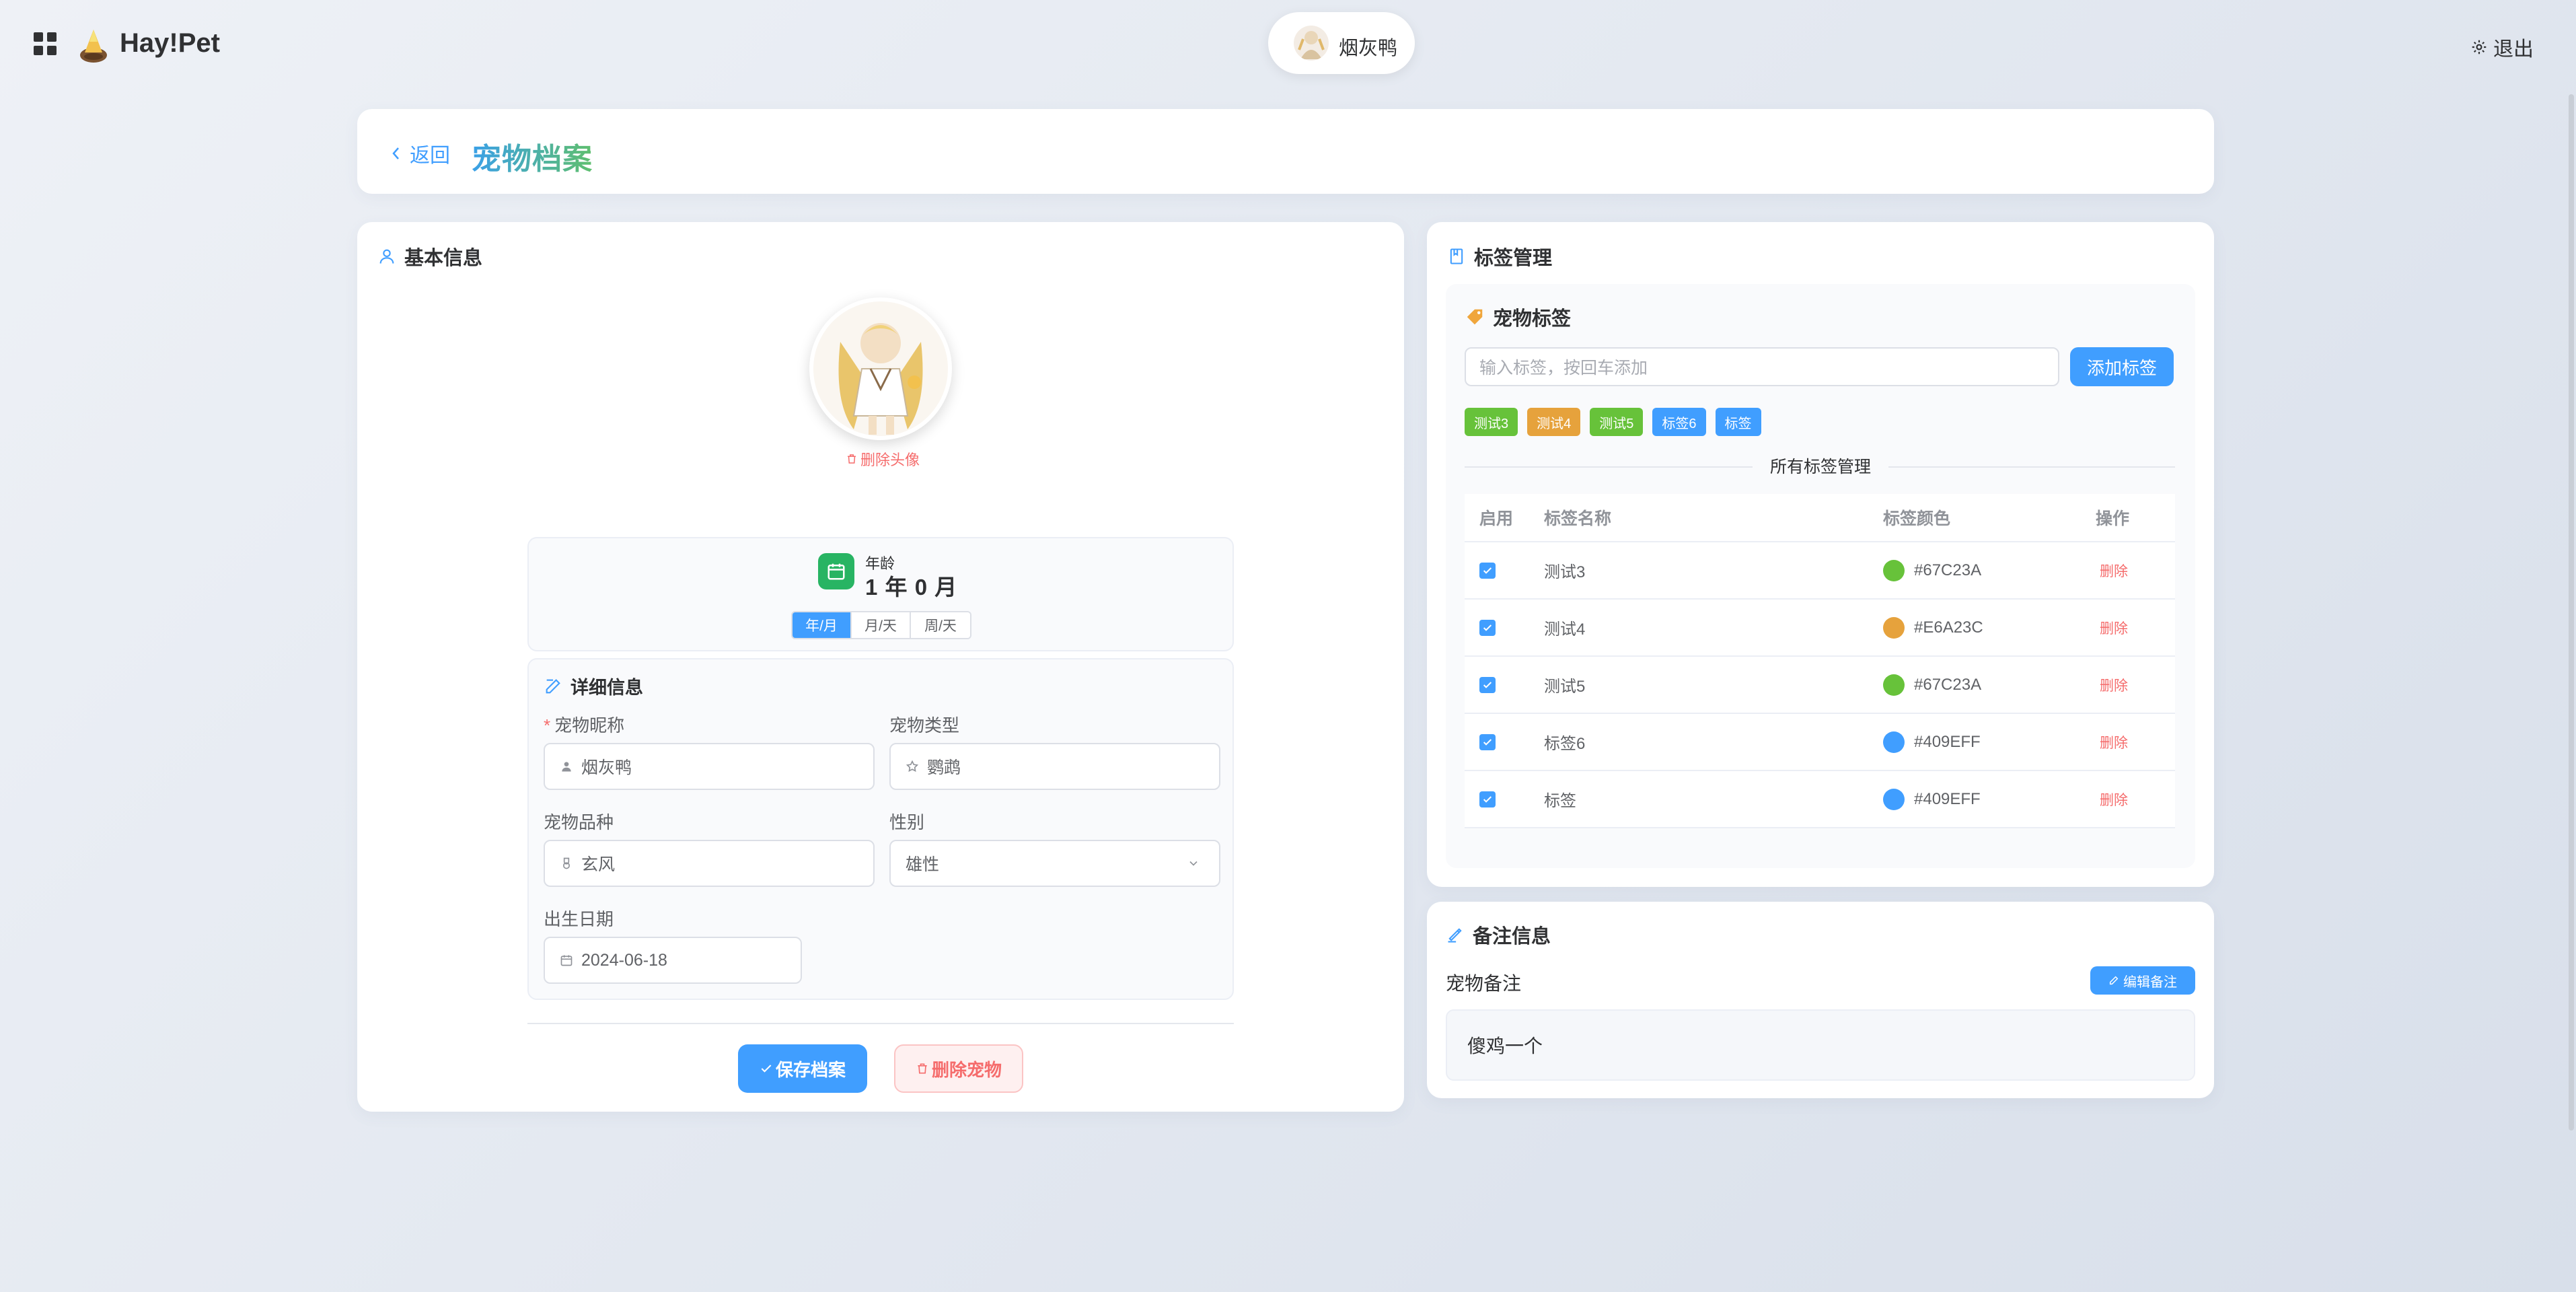 This screenshot has height=1292, width=2576. Describe the element at coordinates (1565, 572) in the screenshot. I see `tag-name-cell: 测试3` at that location.